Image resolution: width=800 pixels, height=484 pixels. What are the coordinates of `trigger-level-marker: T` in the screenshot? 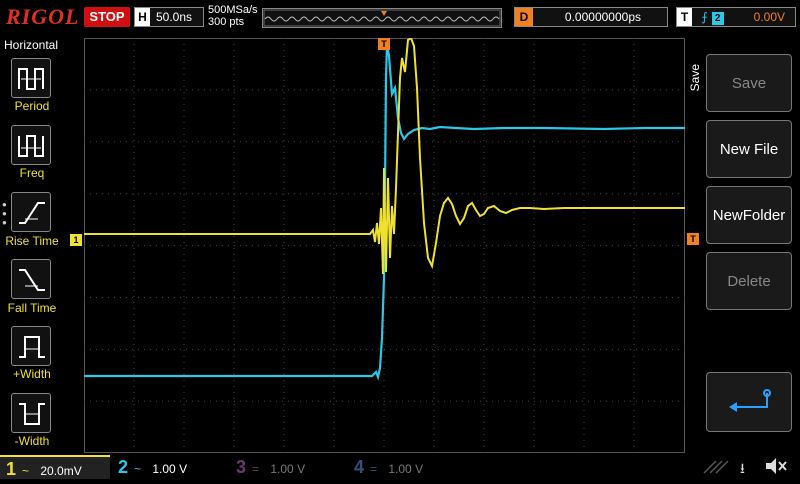 It's located at (693, 239).